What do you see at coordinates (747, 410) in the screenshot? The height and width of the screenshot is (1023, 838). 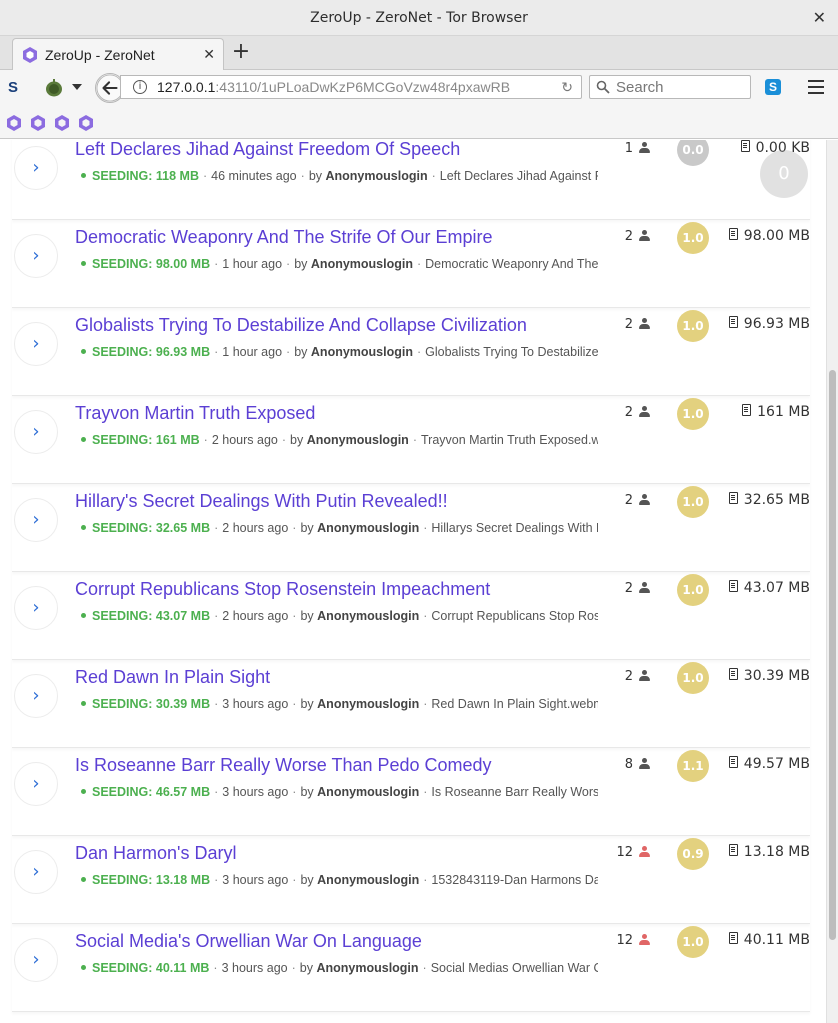 I see `file-icon` at bounding box center [747, 410].